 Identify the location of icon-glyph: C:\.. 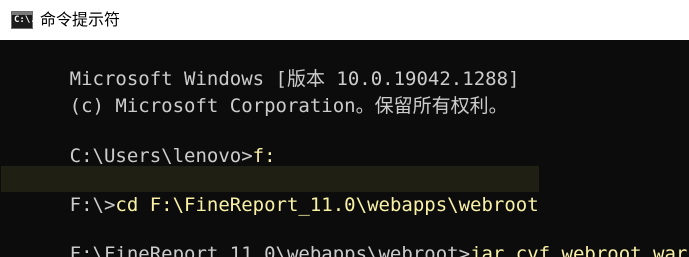
(25, 20).